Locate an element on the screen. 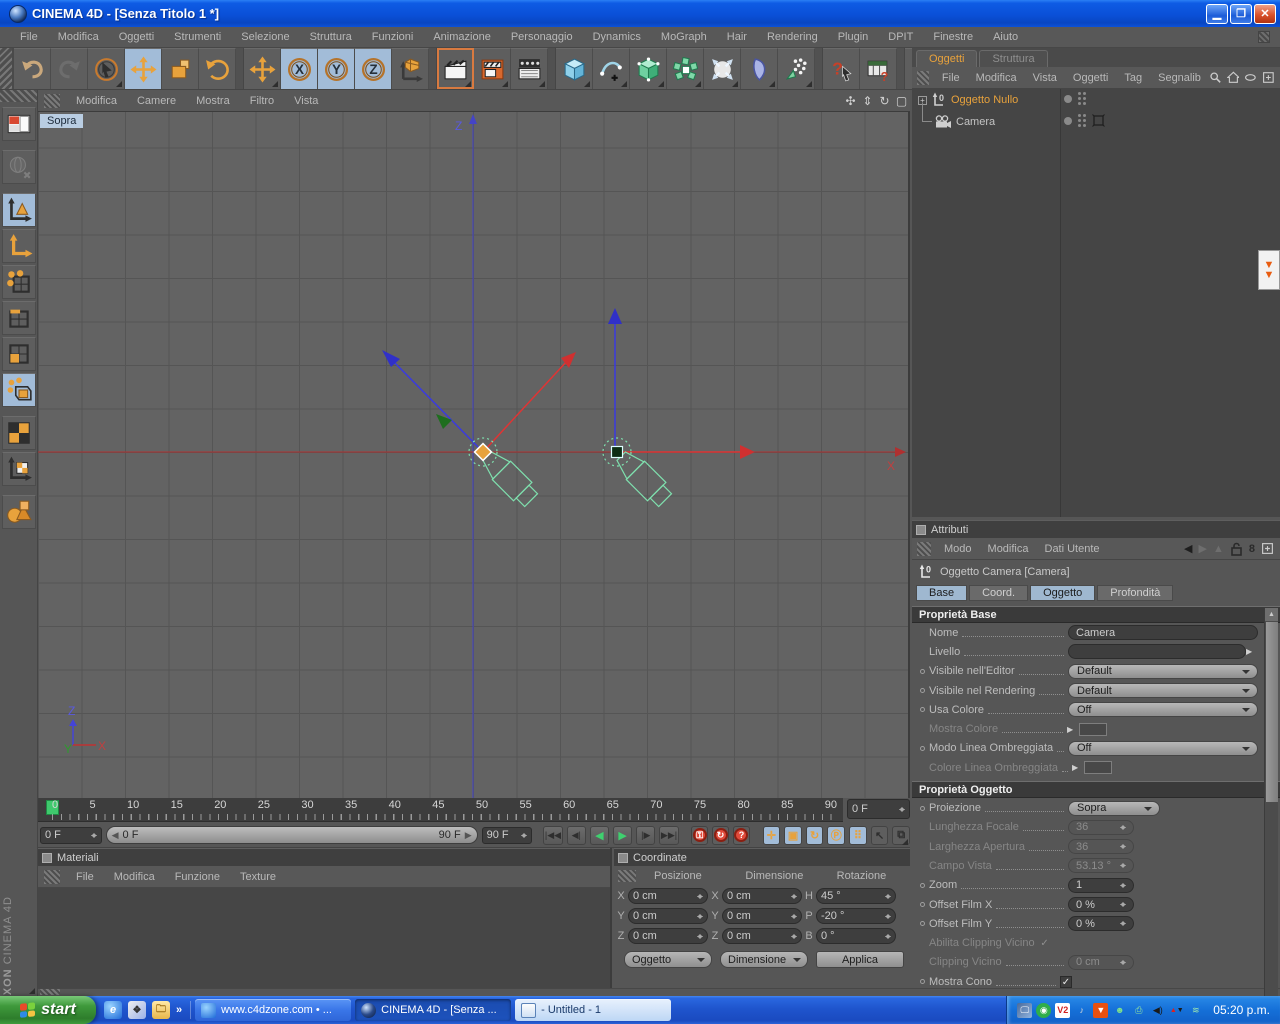 This screenshot has height=1024, width=1280. om-menu-modifica: Modifica is located at coordinates (996, 78).